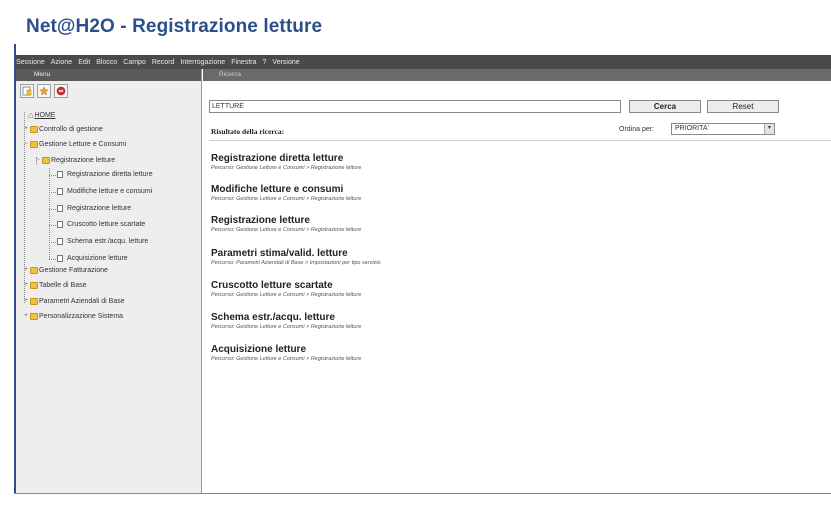 This screenshot has width=831, height=519. Describe the element at coordinates (286, 349) in the screenshot. I see `result-title: Acquisizione letture` at that location.